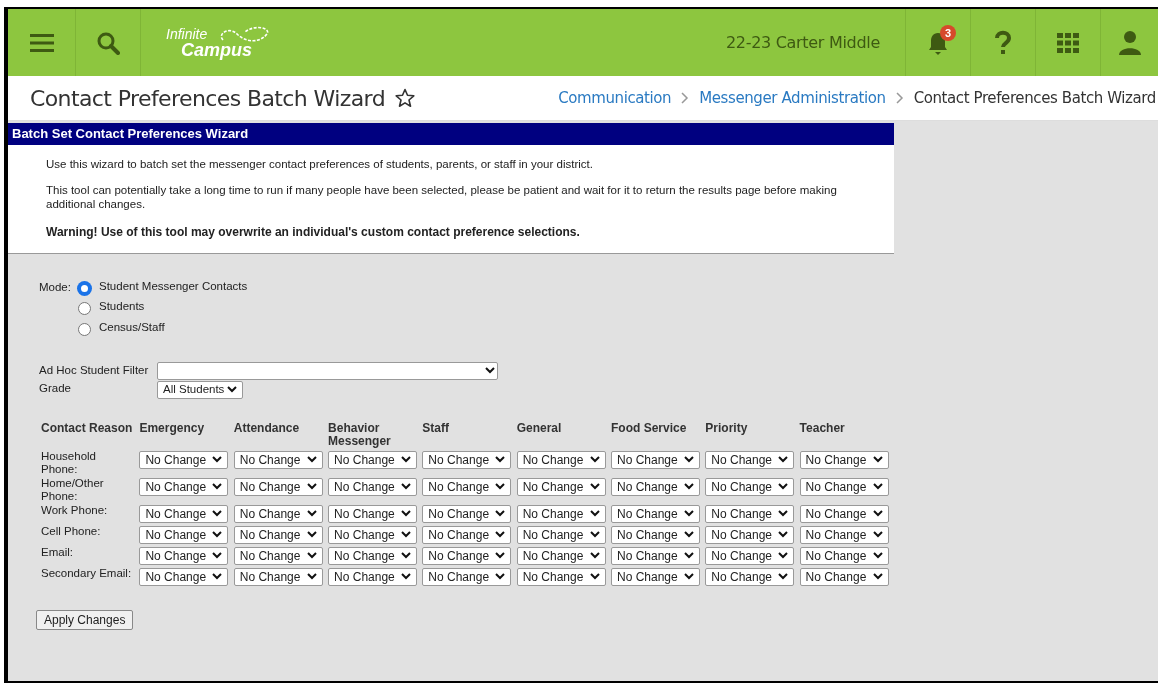 The height and width of the screenshot is (684, 1158). I want to click on column-header: Behavior Messenger, so click(359, 434).